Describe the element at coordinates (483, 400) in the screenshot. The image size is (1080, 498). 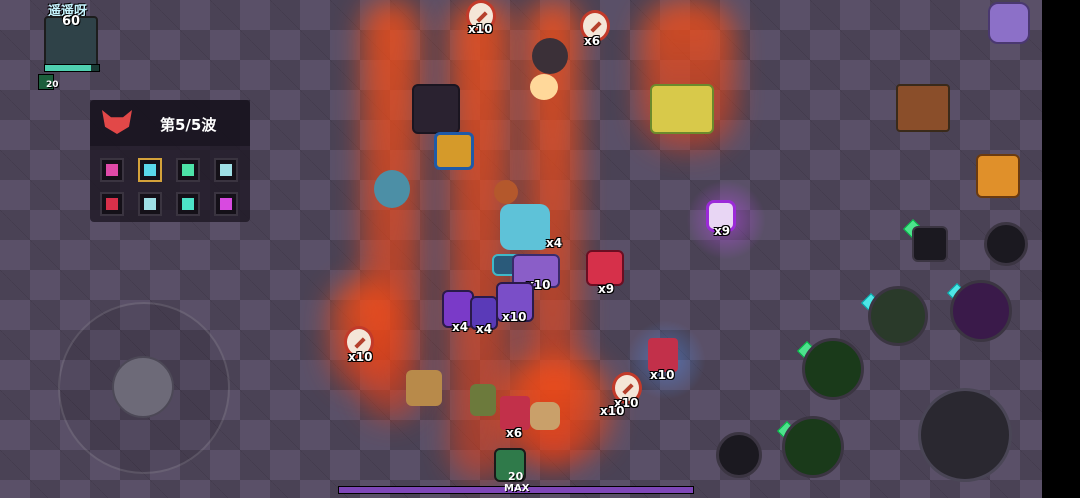
I see `totem-item` at that location.